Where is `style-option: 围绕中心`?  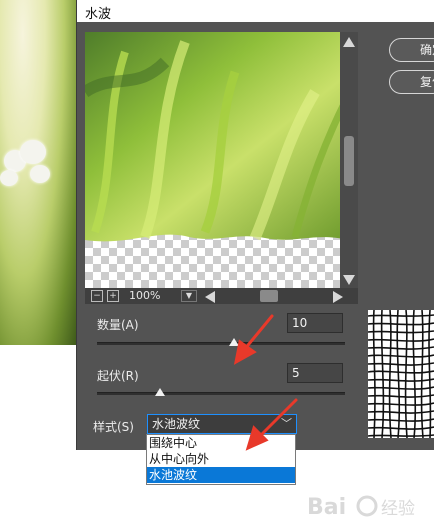
style-option: 围绕中心 is located at coordinates (221, 443).